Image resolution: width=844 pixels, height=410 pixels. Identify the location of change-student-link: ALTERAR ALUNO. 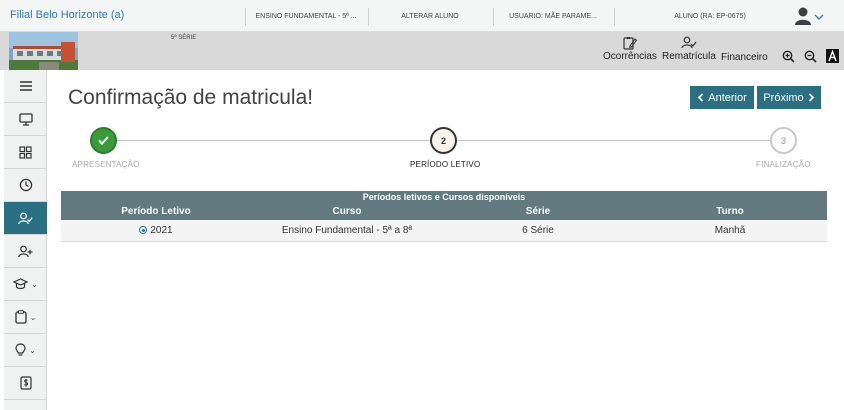
(430, 17).